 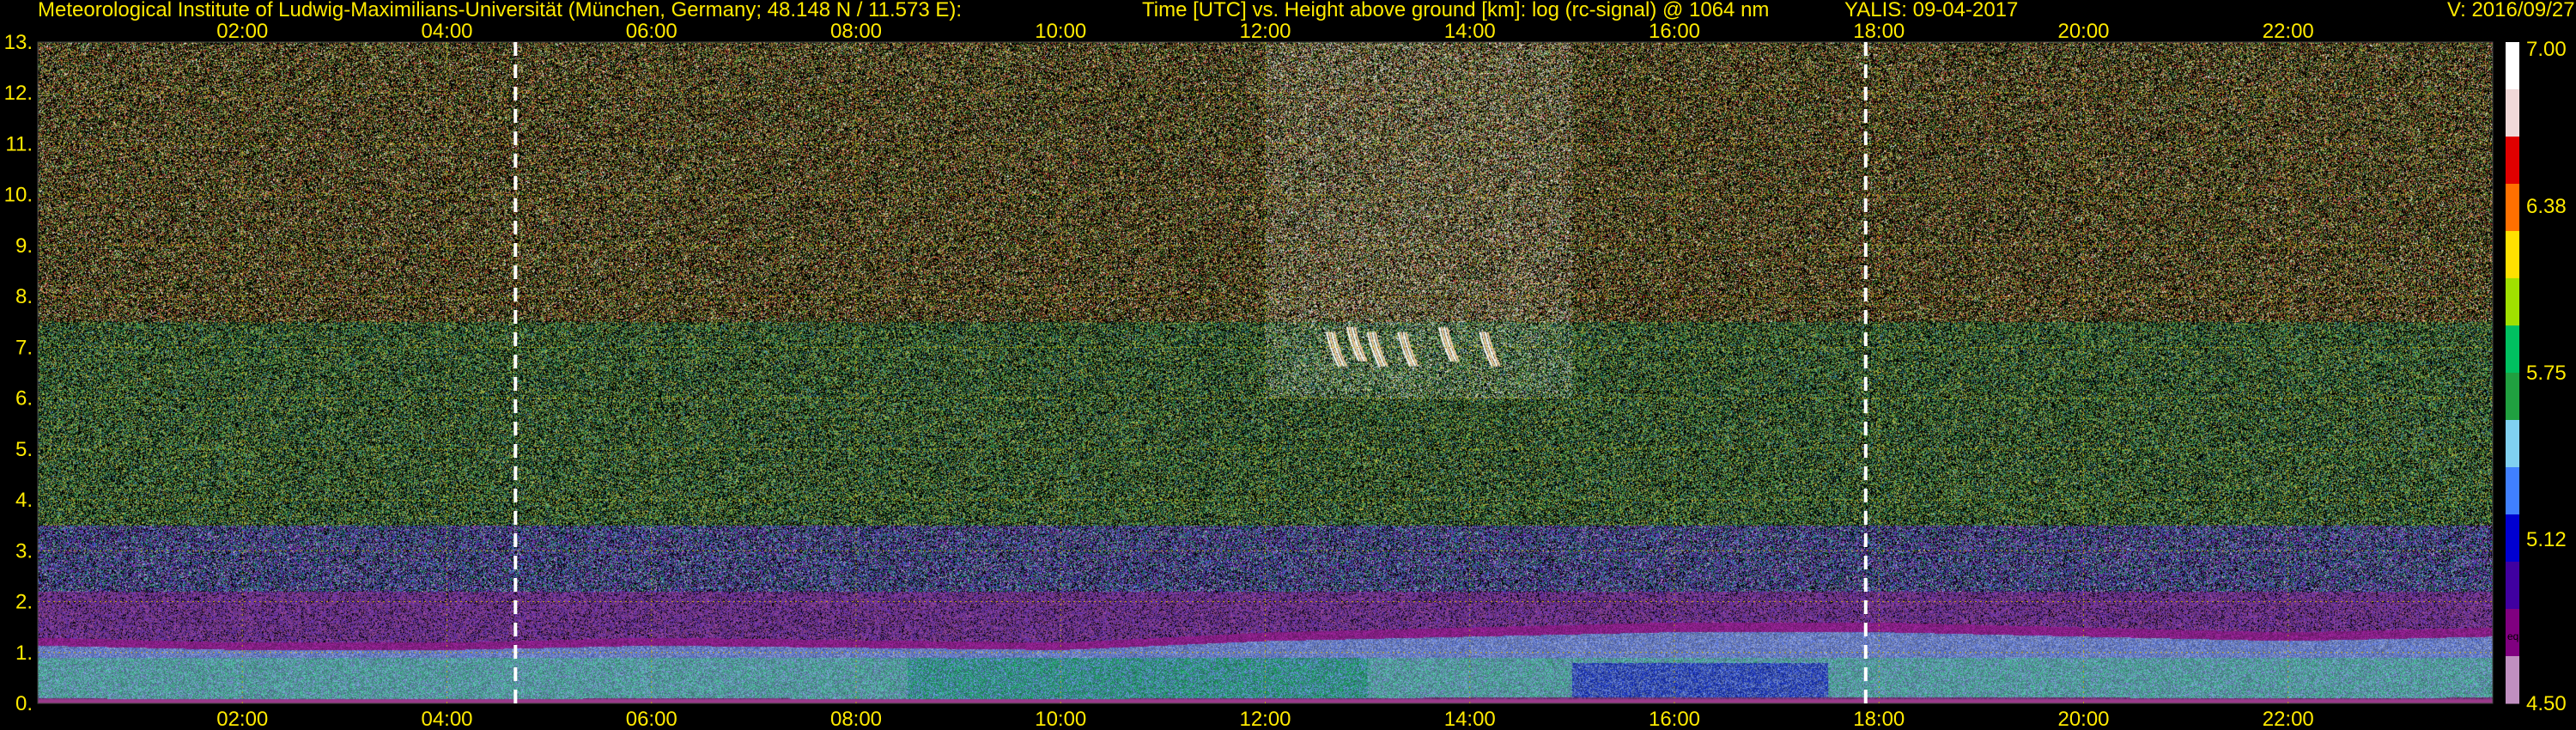 I want to click on x-tick-label-top: 18:00, so click(x=1879, y=31).